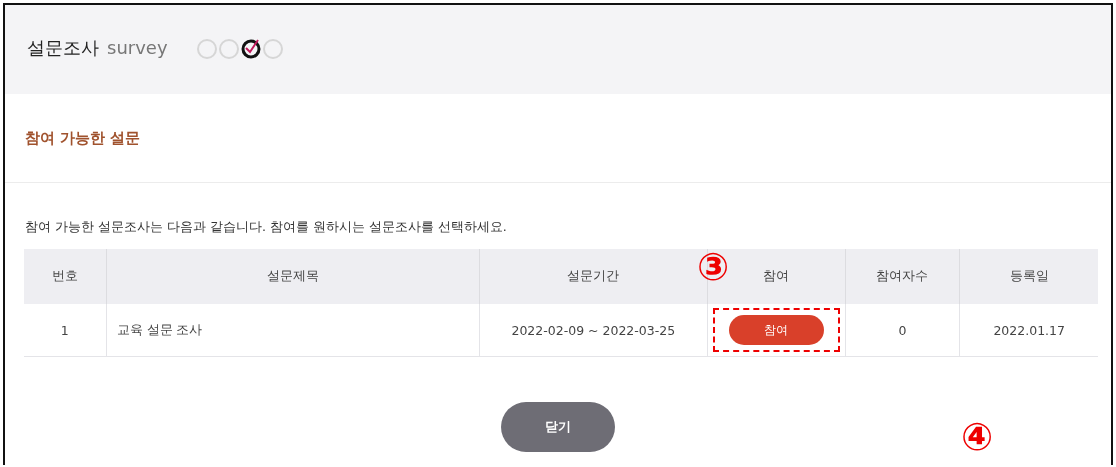  I want to click on close-button: 닫기, so click(558, 427).